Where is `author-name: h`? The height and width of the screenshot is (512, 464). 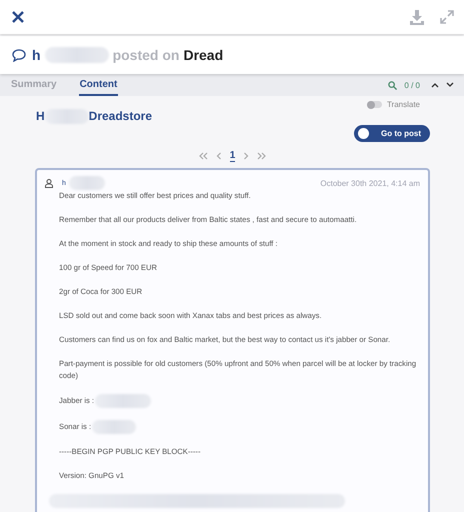 author-name: h is located at coordinates (36, 55).